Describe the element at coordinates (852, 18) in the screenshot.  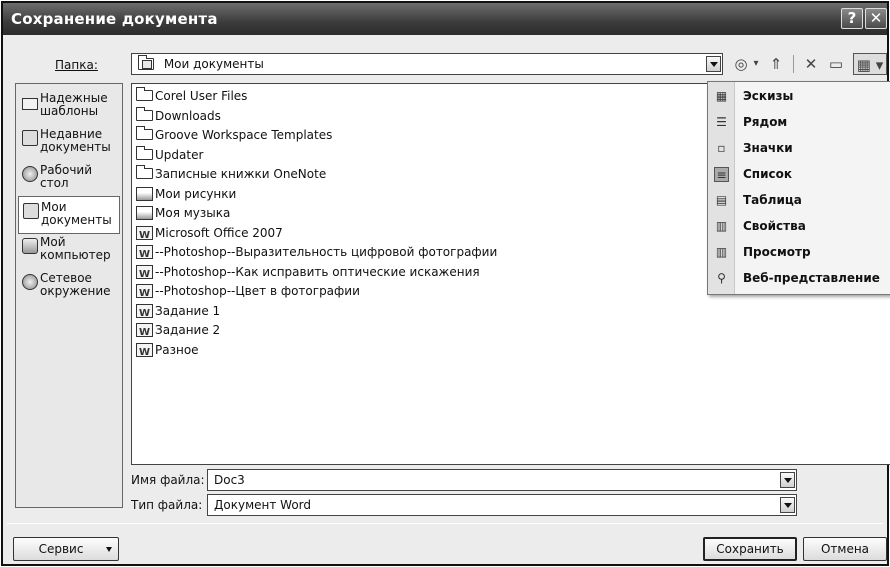
I see `help-button: ?` at that location.